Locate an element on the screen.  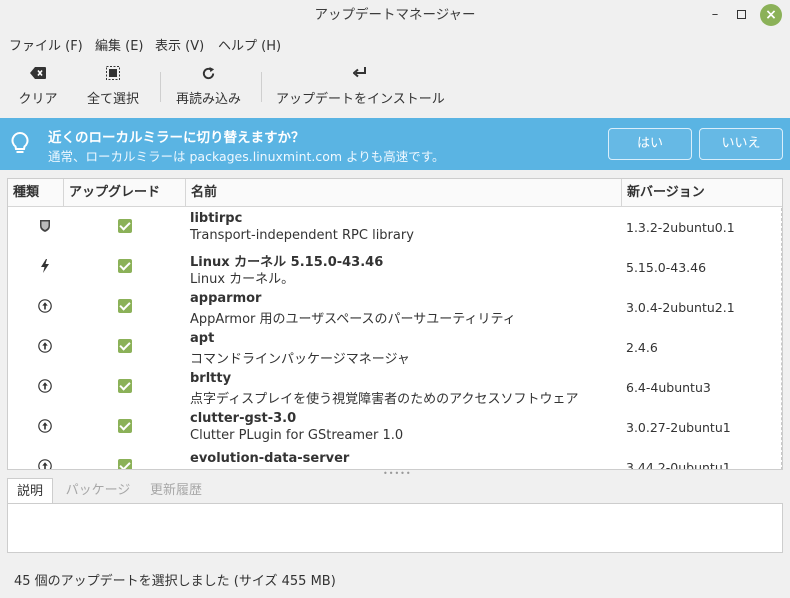
menu-bar: ファイル (F) 編集 (E) 表示 (V) ヘルプ (H) is located at coordinates (395, 44).